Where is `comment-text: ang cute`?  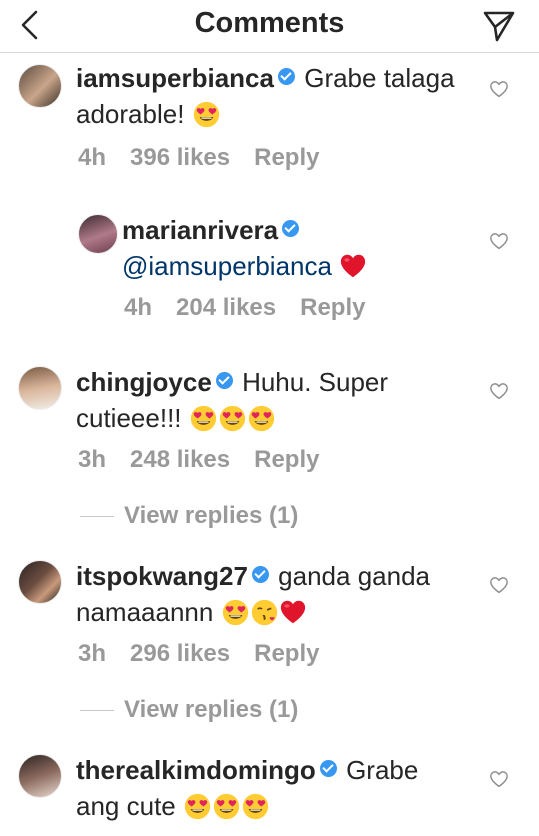
comment-text: ang cute is located at coordinates (126, 806).